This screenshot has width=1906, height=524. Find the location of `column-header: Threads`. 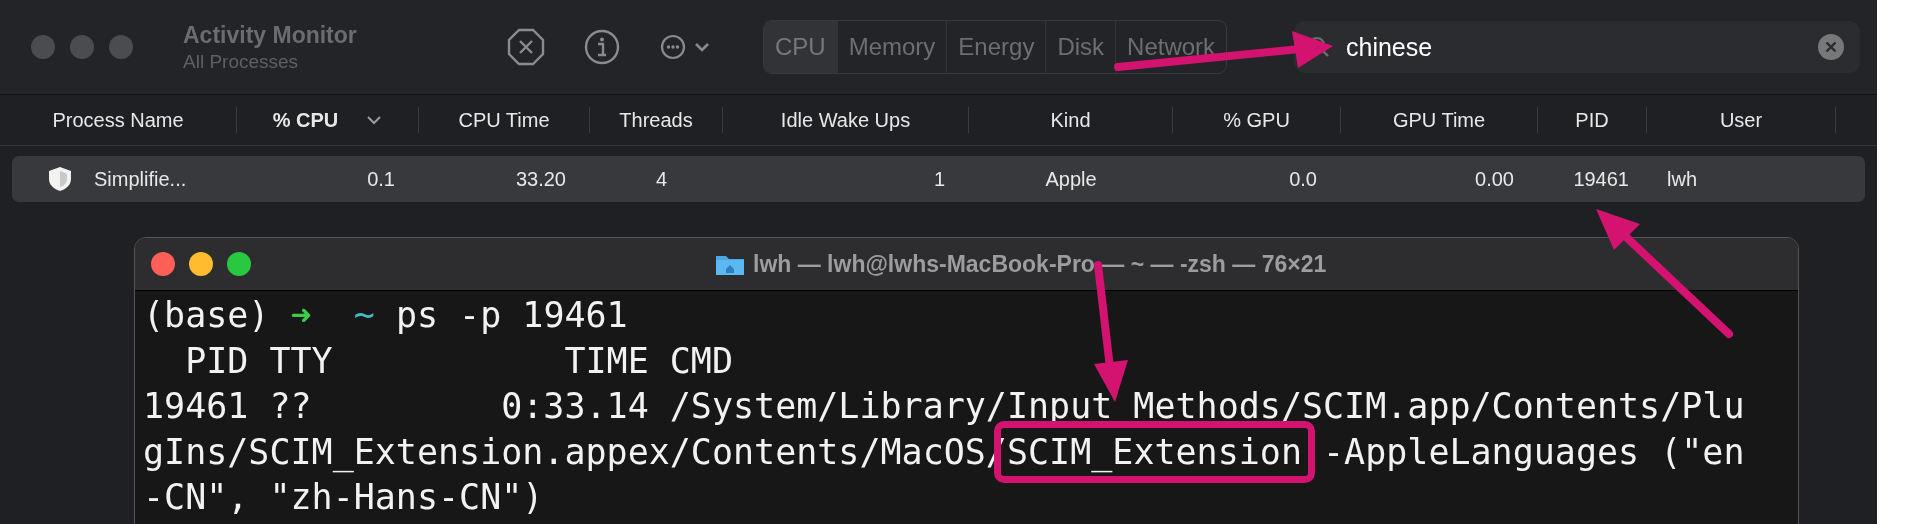

column-header: Threads is located at coordinates (656, 120).